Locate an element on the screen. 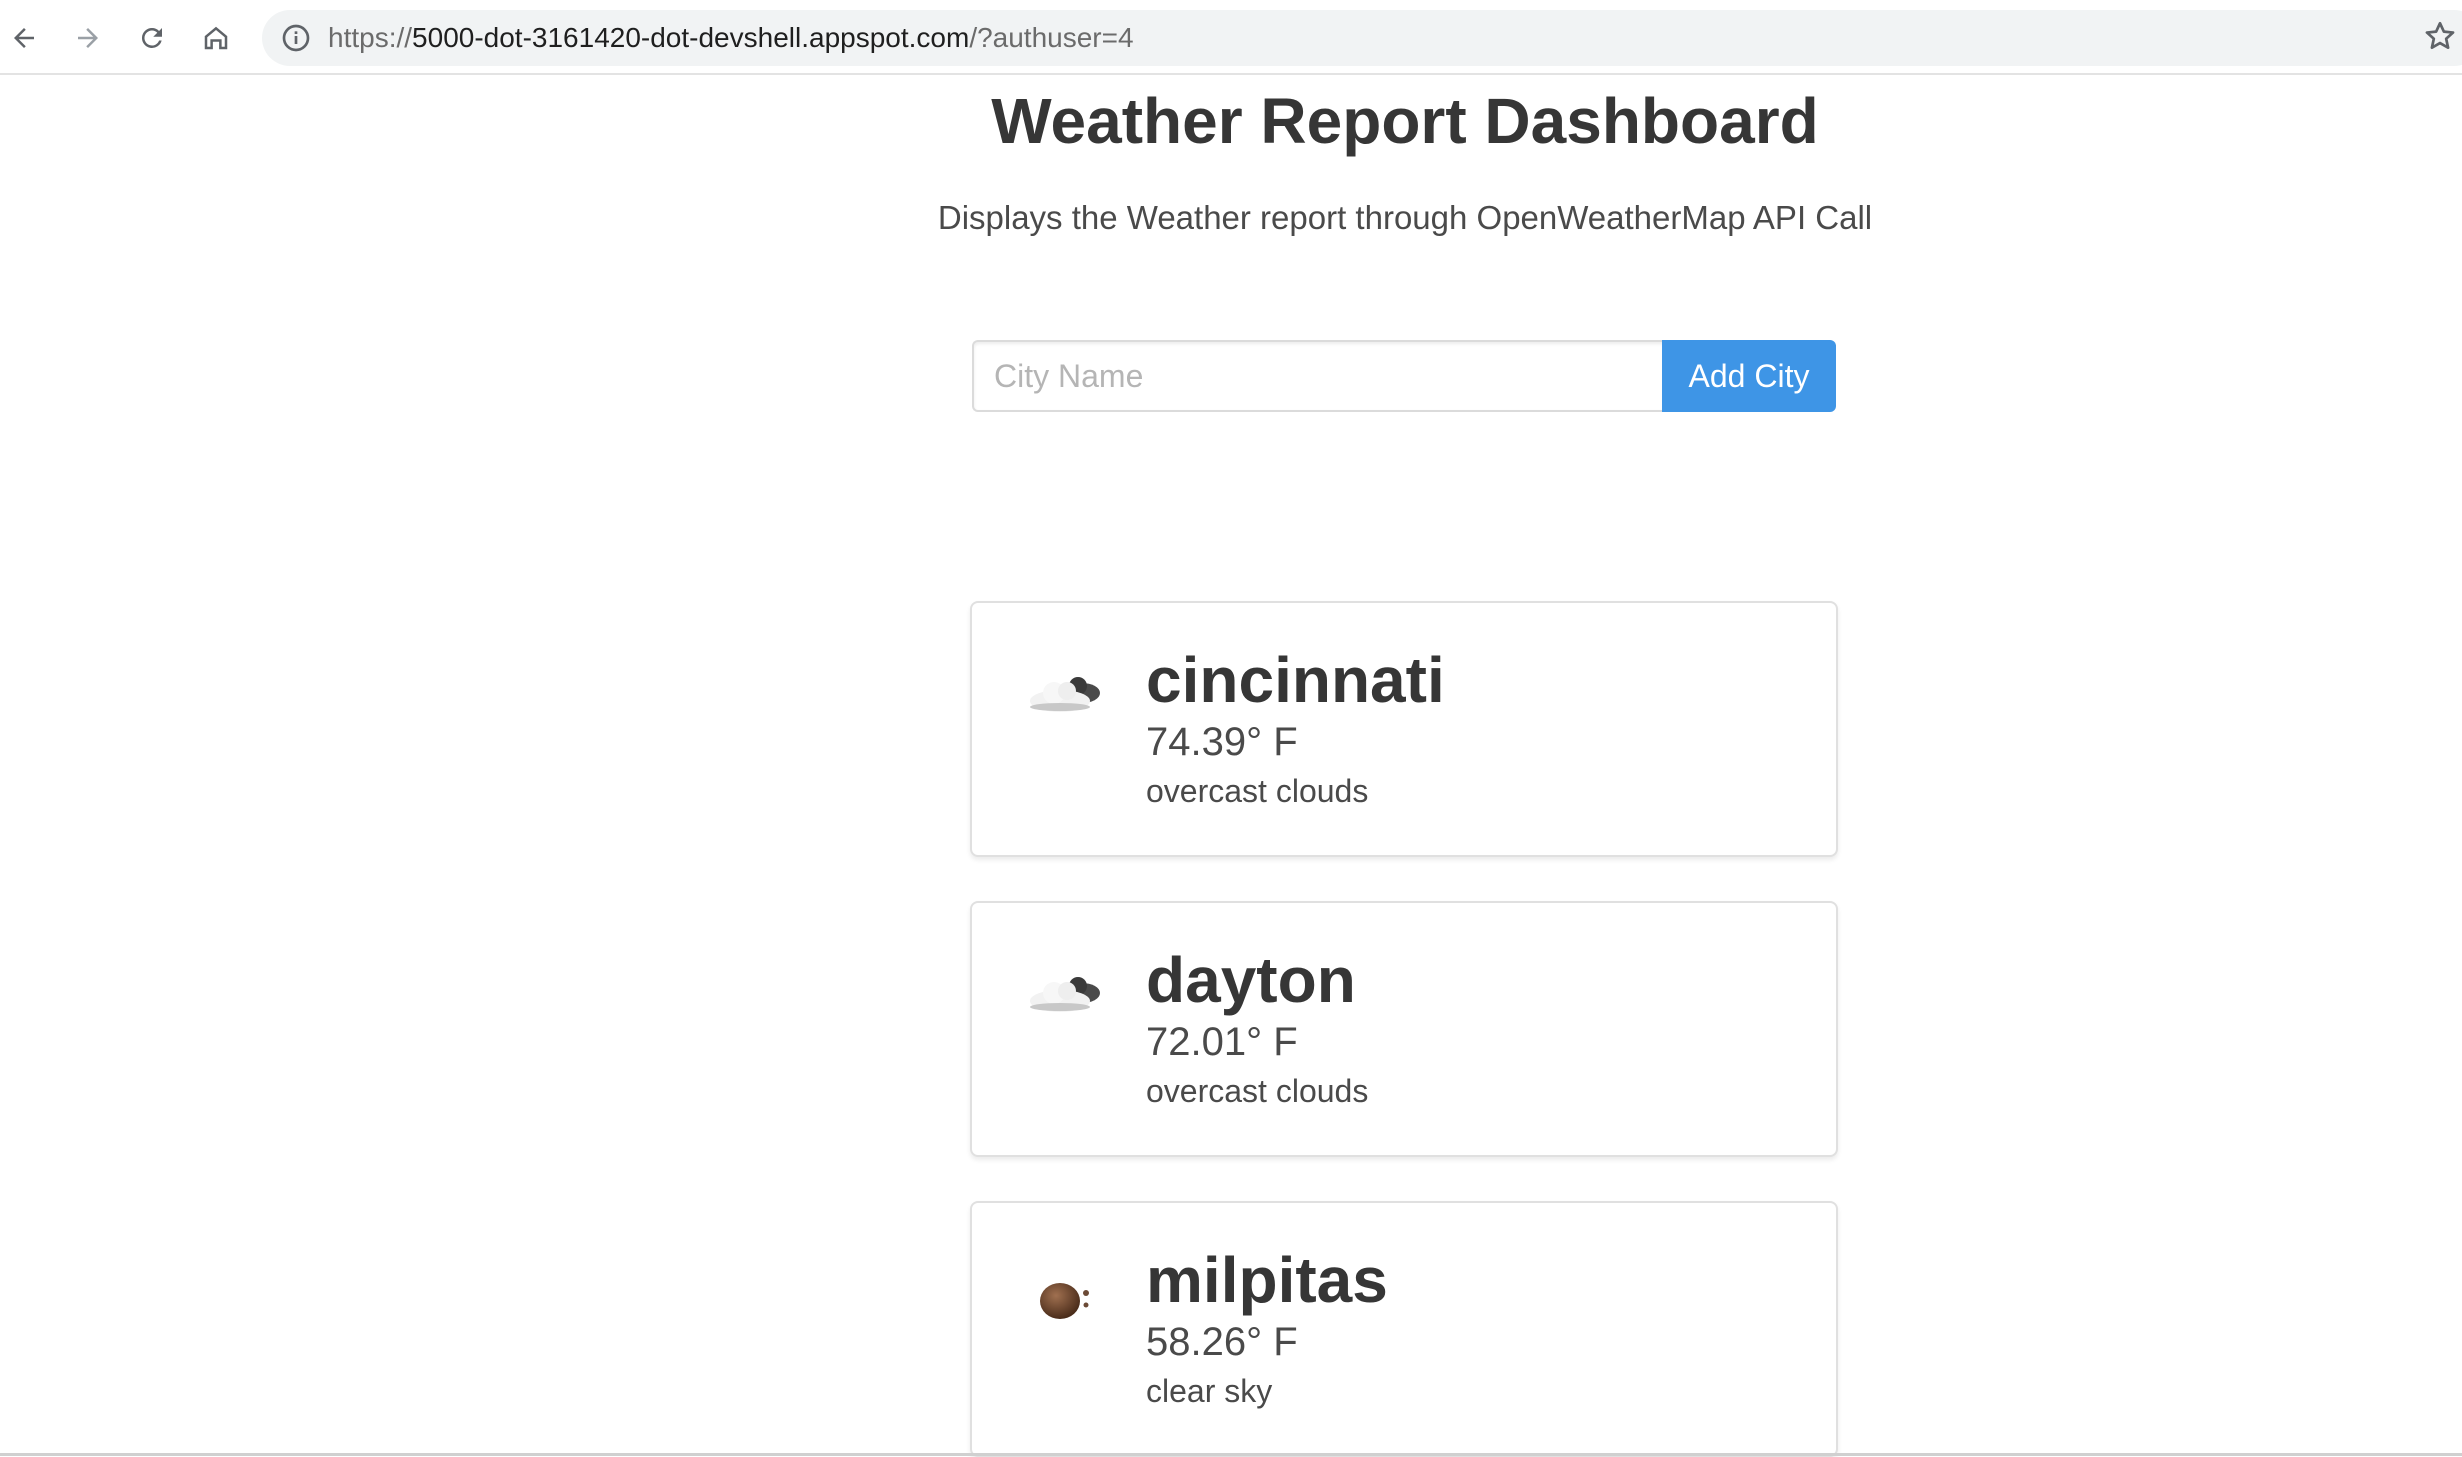 The height and width of the screenshot is (1457, 2462). weather-card: cincinnati 74.39° F overcast clouds is located at coordinates (1404, 729).